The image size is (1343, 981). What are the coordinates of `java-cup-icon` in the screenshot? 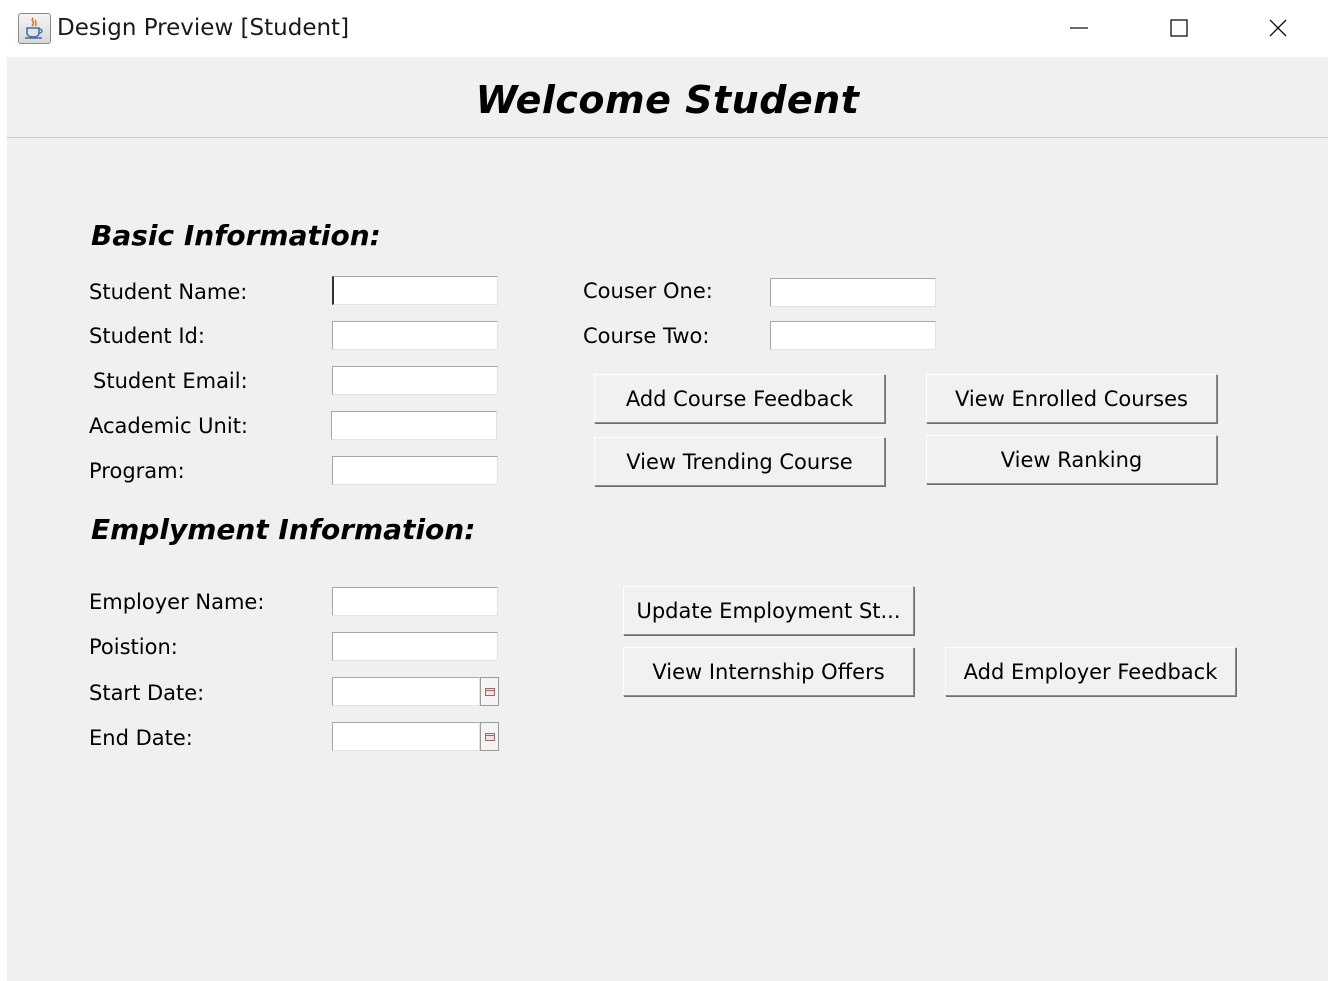 It's located at (34, 28).